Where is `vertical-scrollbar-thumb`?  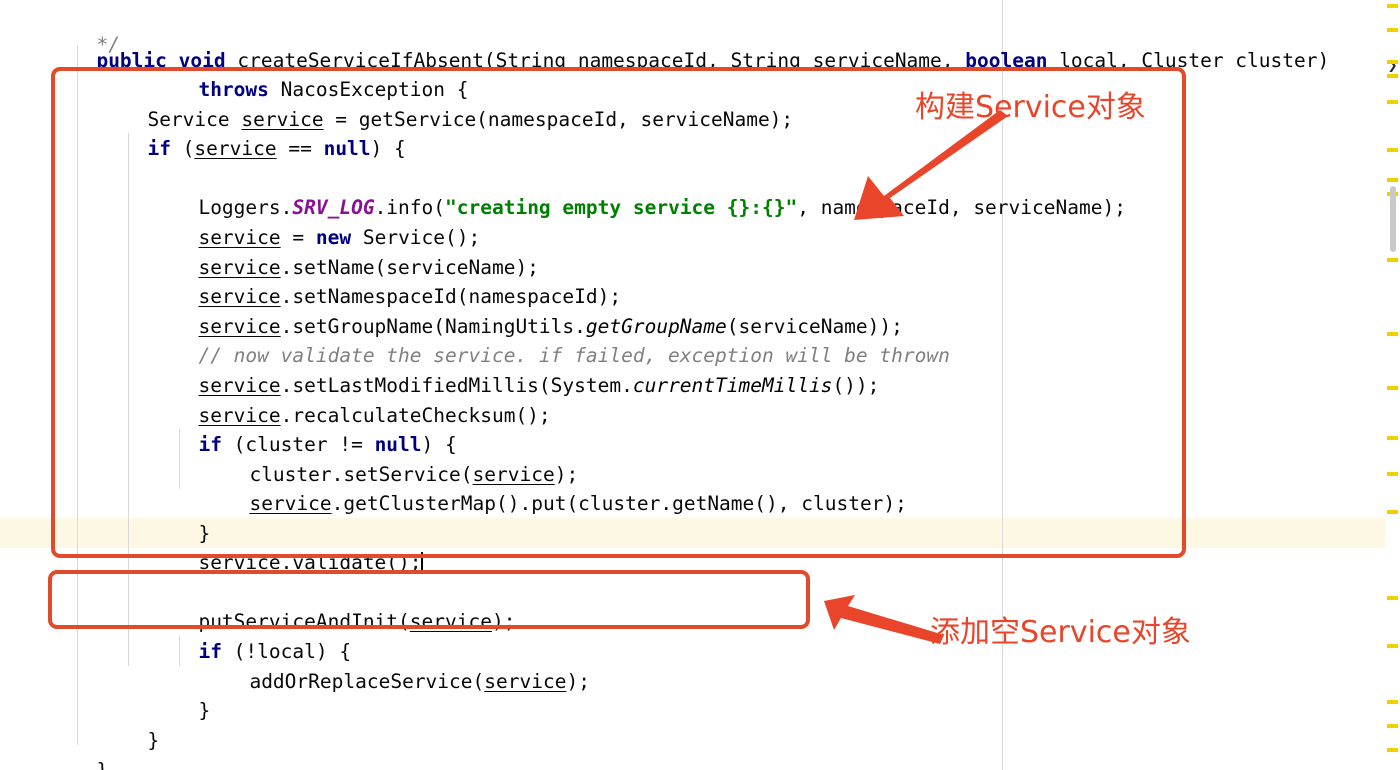
vertical-scrollbar-thumb is located at coordinates (1393, 219).